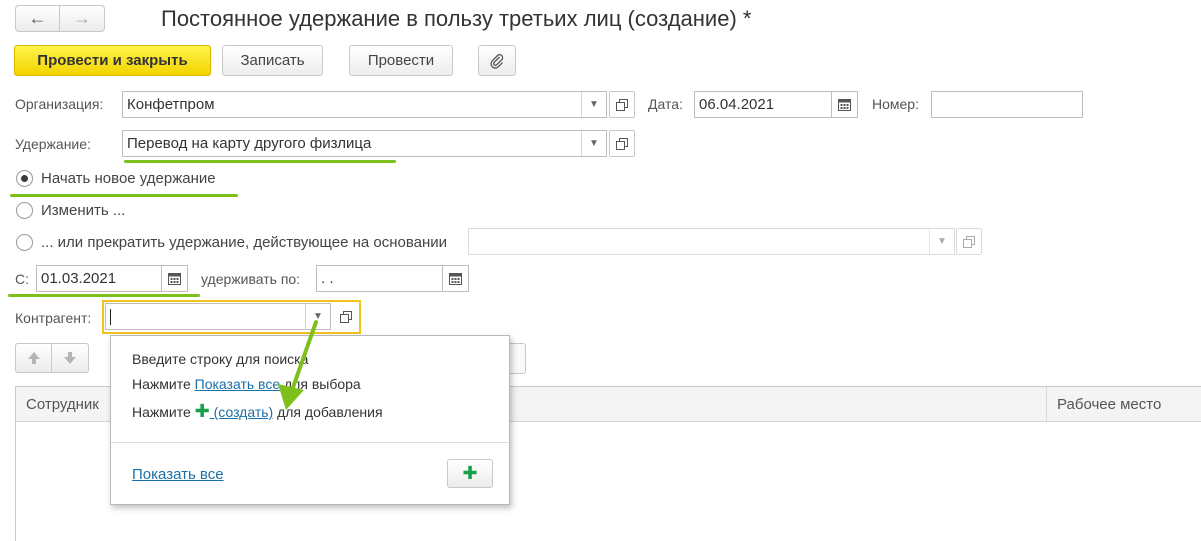  Describe the element at coordinates (1007, 104) in the screenshot. I see `number-field` at that location.